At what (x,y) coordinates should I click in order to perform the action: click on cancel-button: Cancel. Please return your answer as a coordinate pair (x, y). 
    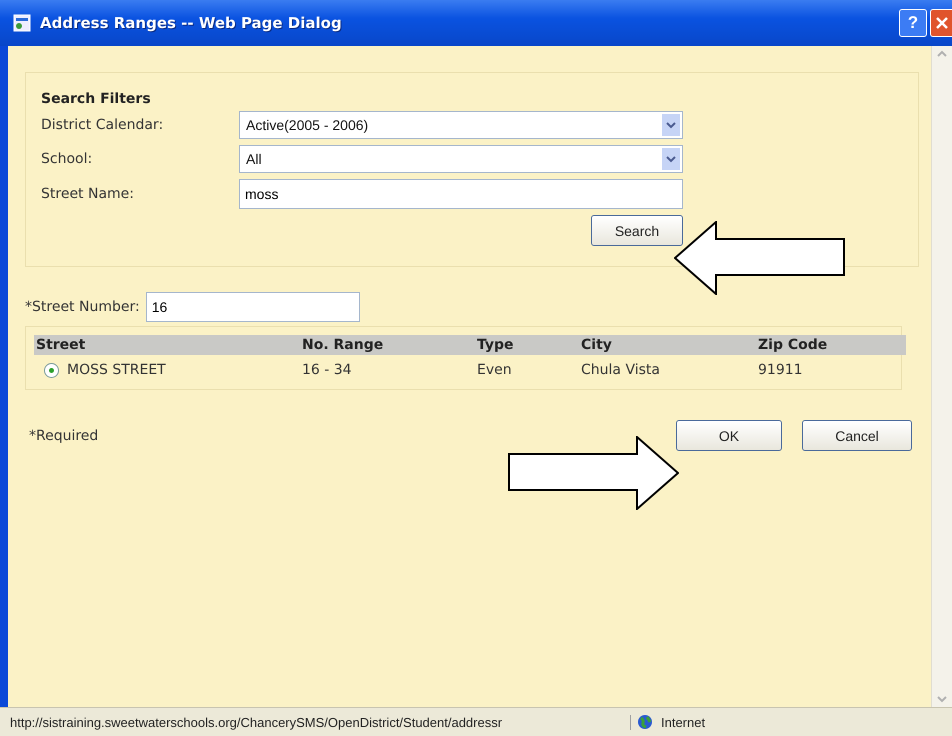
    Looking at the image, I should click on (857, 435).